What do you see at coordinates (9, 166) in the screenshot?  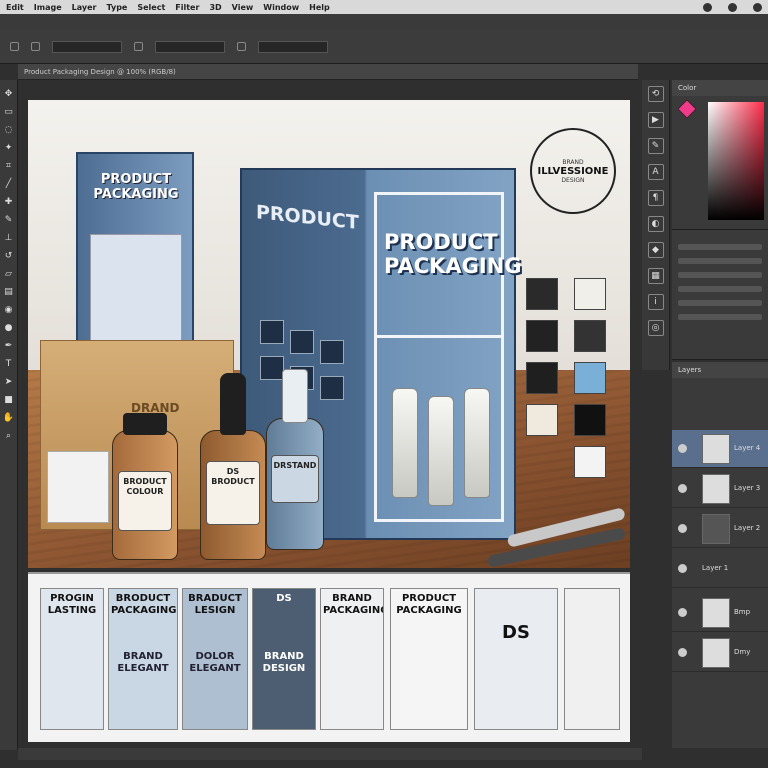 I see `crop-tool-icon: ⌗` at bounding box center [9, 166].